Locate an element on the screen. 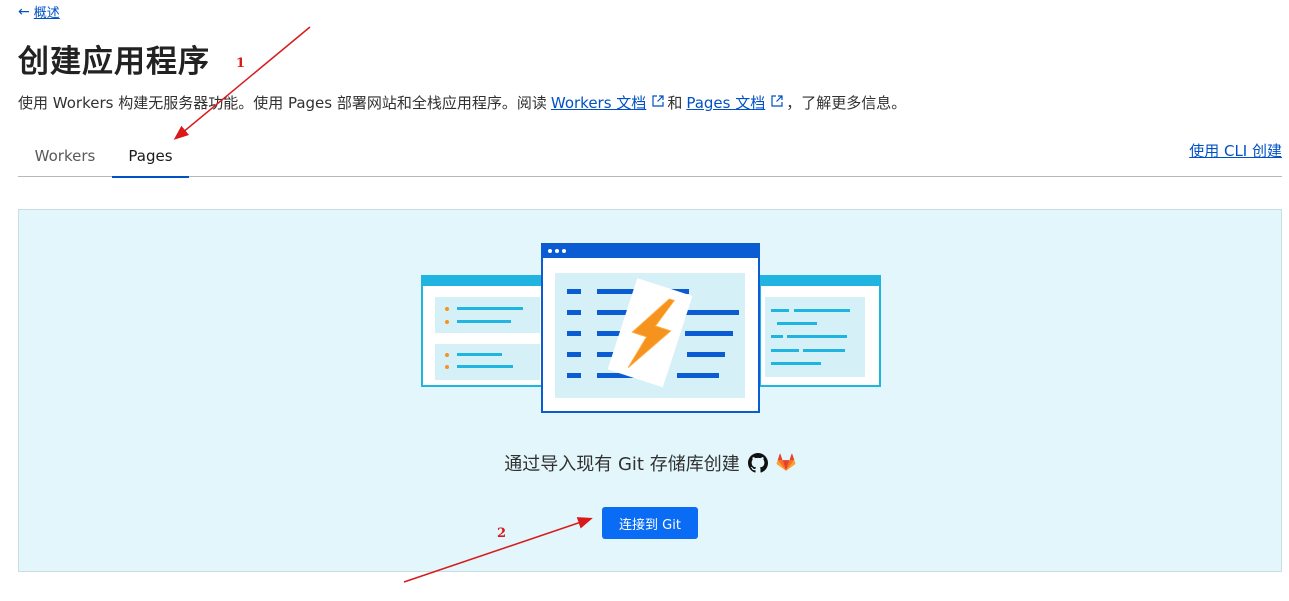 Image resolution: width=1289 pixels, height=601 pixels. main-window-graphic is located at coordinates (650, 328).